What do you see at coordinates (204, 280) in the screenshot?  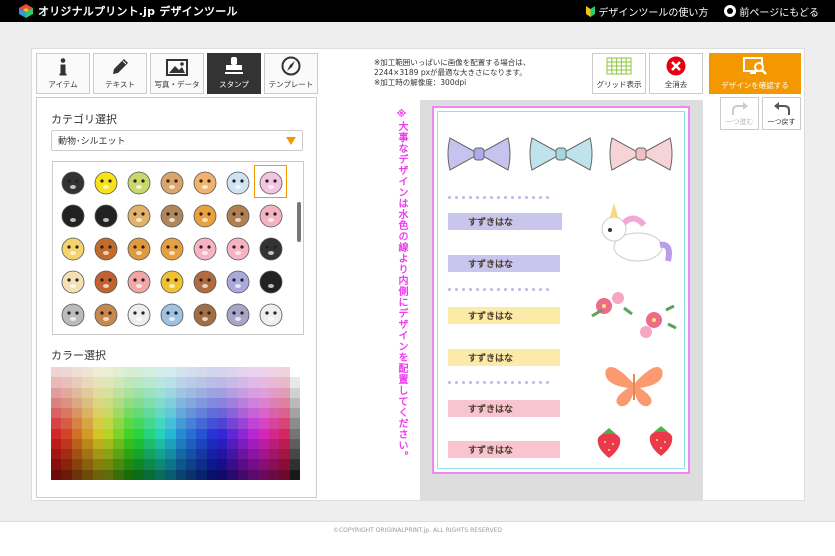 I see `stamp-monkey` at bounding box center [204, 280].